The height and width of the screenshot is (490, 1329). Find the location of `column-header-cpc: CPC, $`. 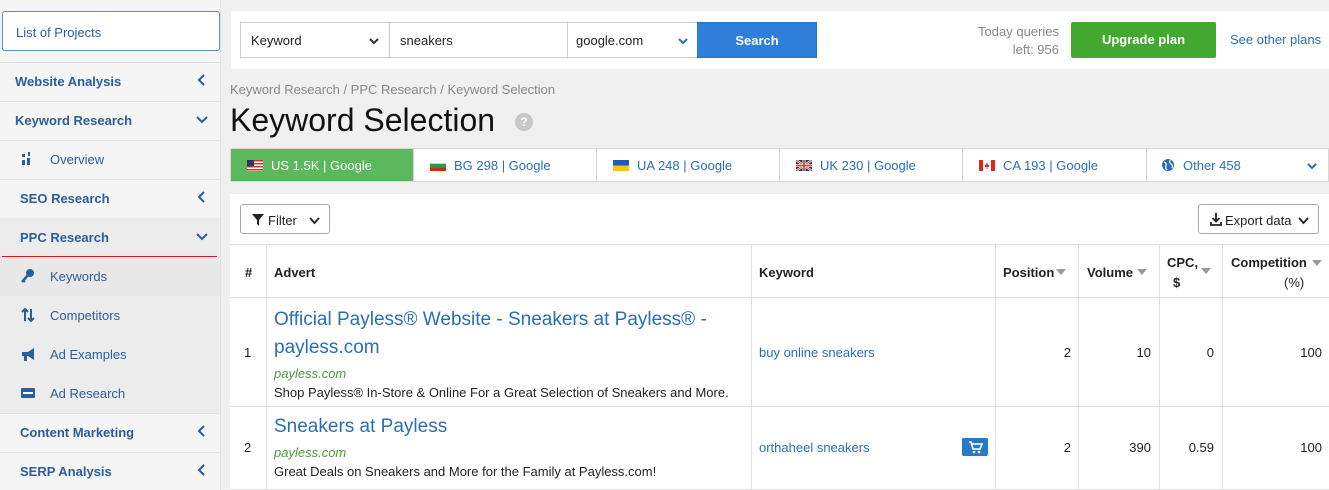

column-header-cpc: CPC, $ is located at coordinates (1191, 271).